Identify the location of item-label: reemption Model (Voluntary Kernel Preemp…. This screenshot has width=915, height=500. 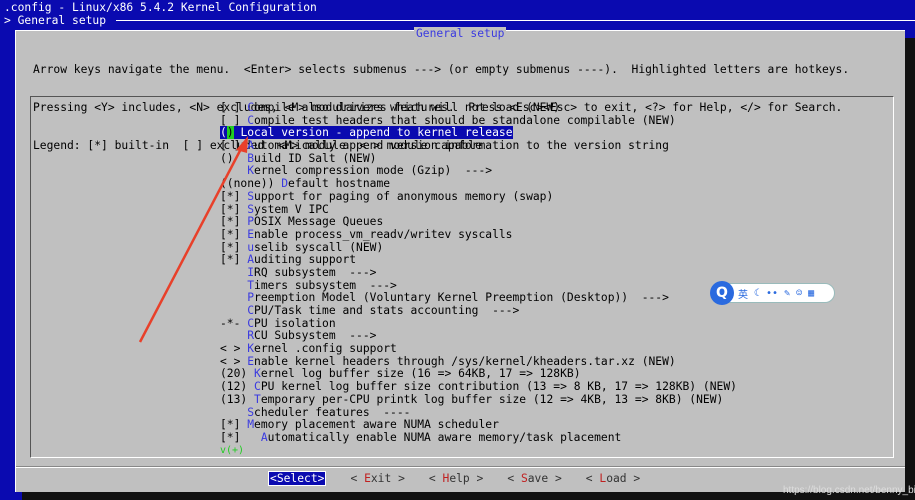
(461, 298).